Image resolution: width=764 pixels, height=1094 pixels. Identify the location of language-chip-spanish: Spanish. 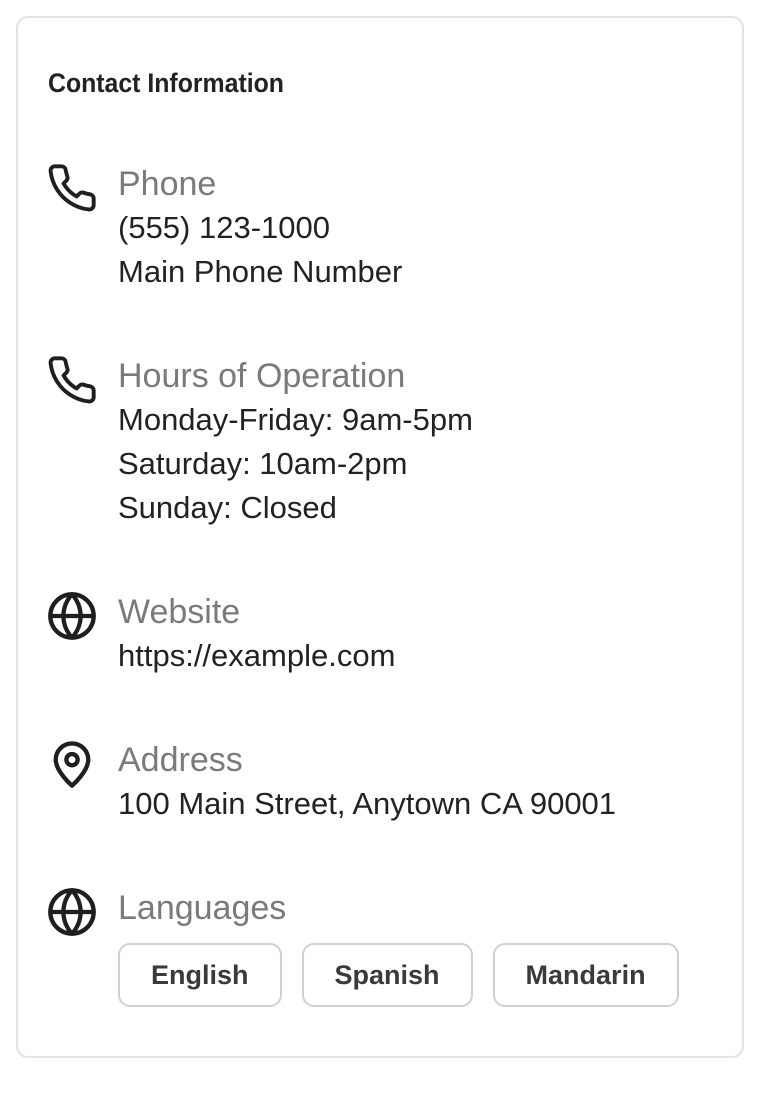
(387, 975).